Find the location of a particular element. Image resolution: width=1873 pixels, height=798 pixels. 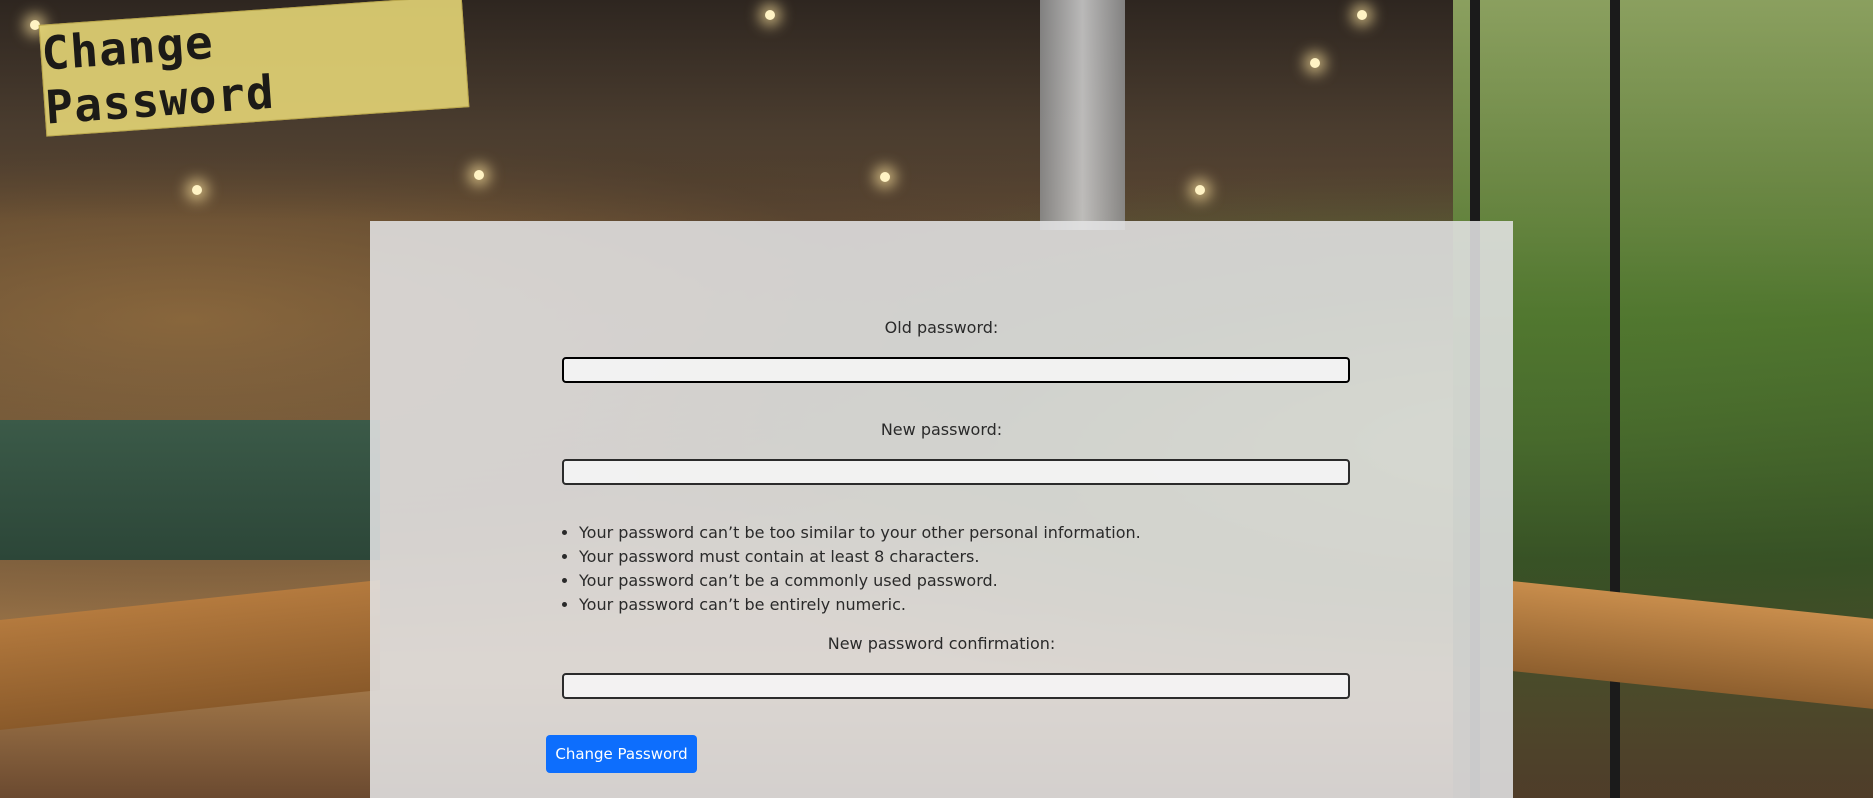

confirm-password-field is located at coordinates (956, 686).